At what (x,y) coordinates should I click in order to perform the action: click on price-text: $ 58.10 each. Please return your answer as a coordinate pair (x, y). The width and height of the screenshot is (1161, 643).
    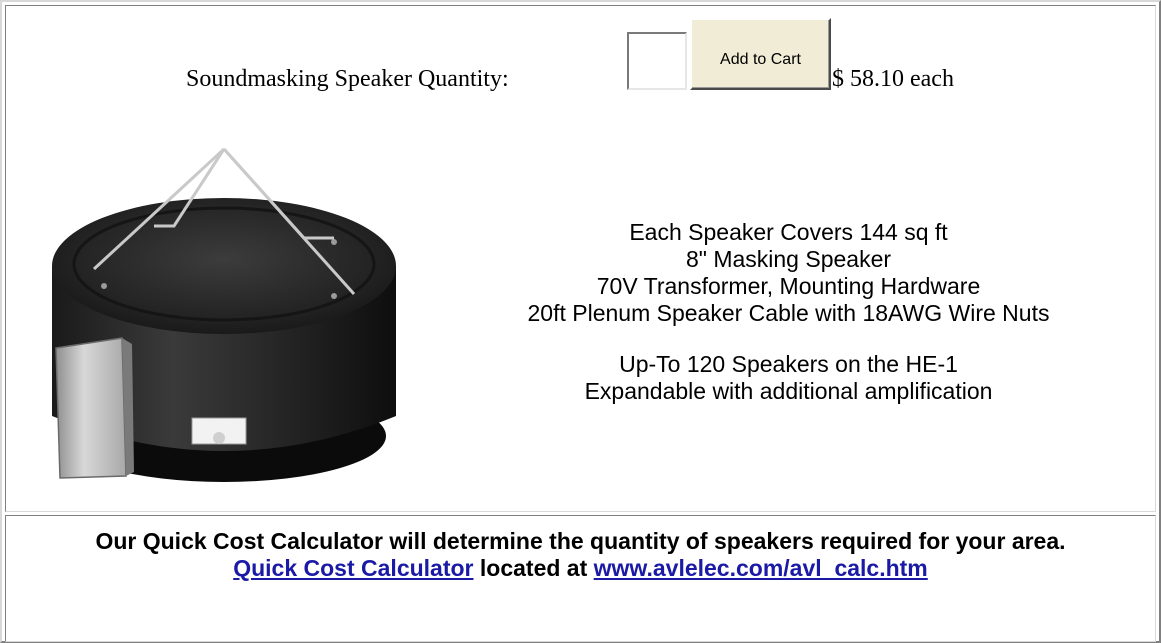
    Looking at the image, I should click on (893, 79).